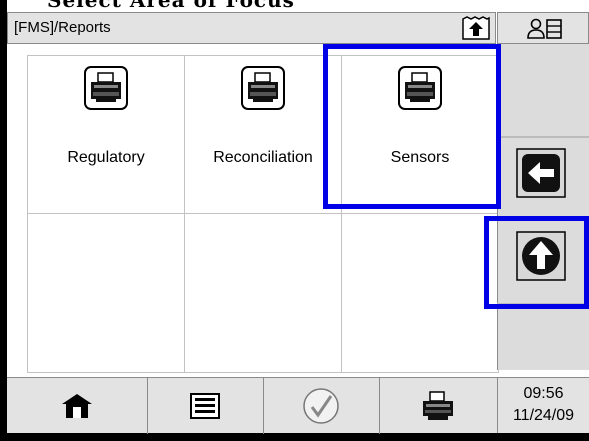 Image resolution: width=589 pixels, height=441 pixels. What do you see at coordinates (298, 6) in the screenshot?
I see `cropped-heading: Select Area of Focus` at bounding box center [298, 6].